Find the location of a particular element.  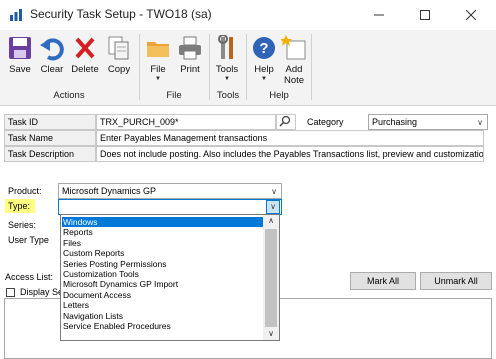

lookup-button is located at coordinates (286, 122).